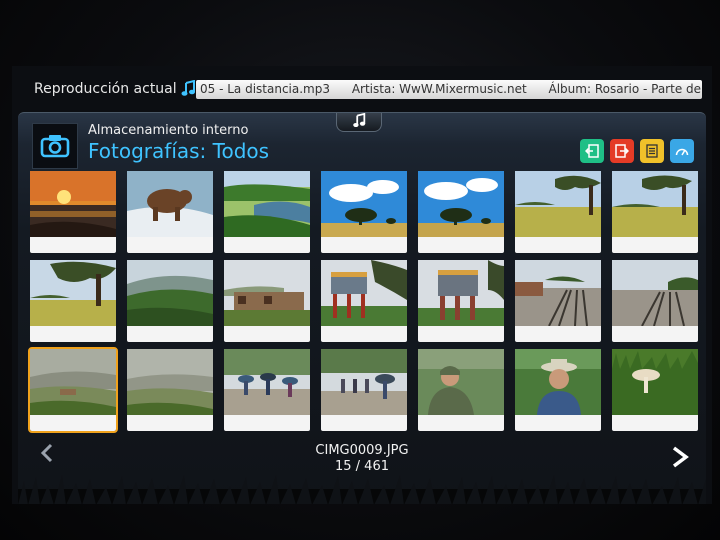  I want to click on photos-category-icon-box, so click(55, 146).